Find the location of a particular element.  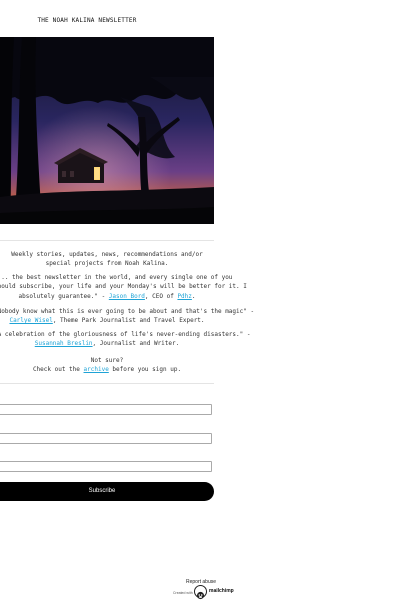

email-field is located at coordinates (106, 414).